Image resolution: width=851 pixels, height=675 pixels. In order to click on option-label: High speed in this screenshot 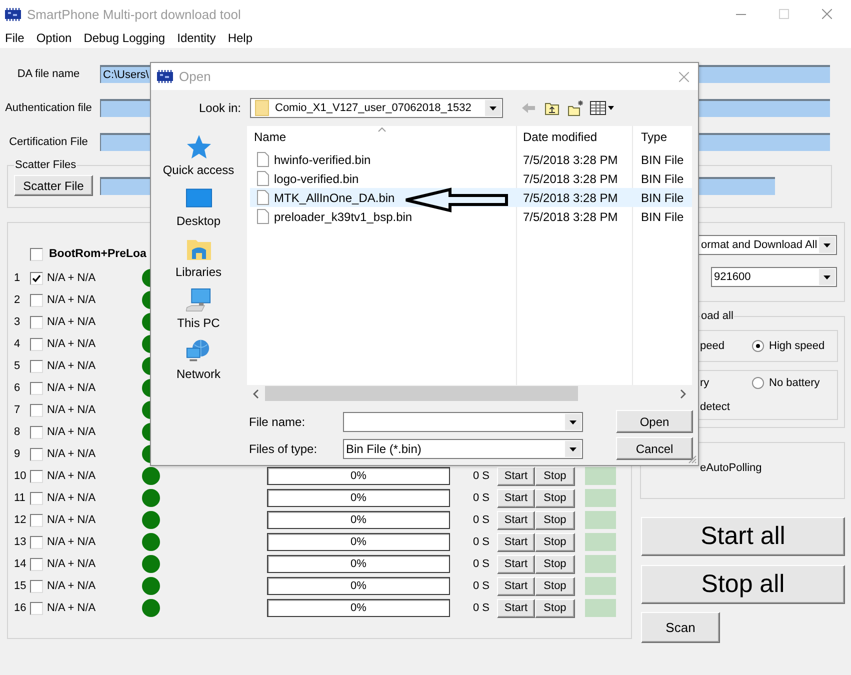, I will do `click(797, 346)`.